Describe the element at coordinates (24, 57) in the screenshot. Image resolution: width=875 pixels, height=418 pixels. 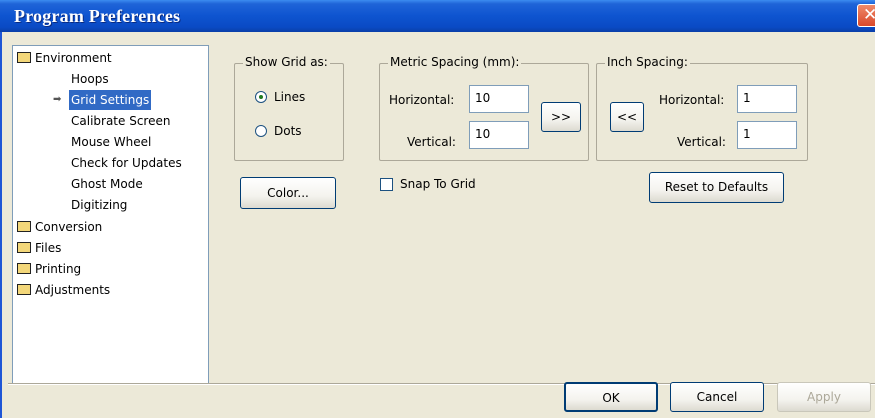
I see `folder-open-icon` at that location.